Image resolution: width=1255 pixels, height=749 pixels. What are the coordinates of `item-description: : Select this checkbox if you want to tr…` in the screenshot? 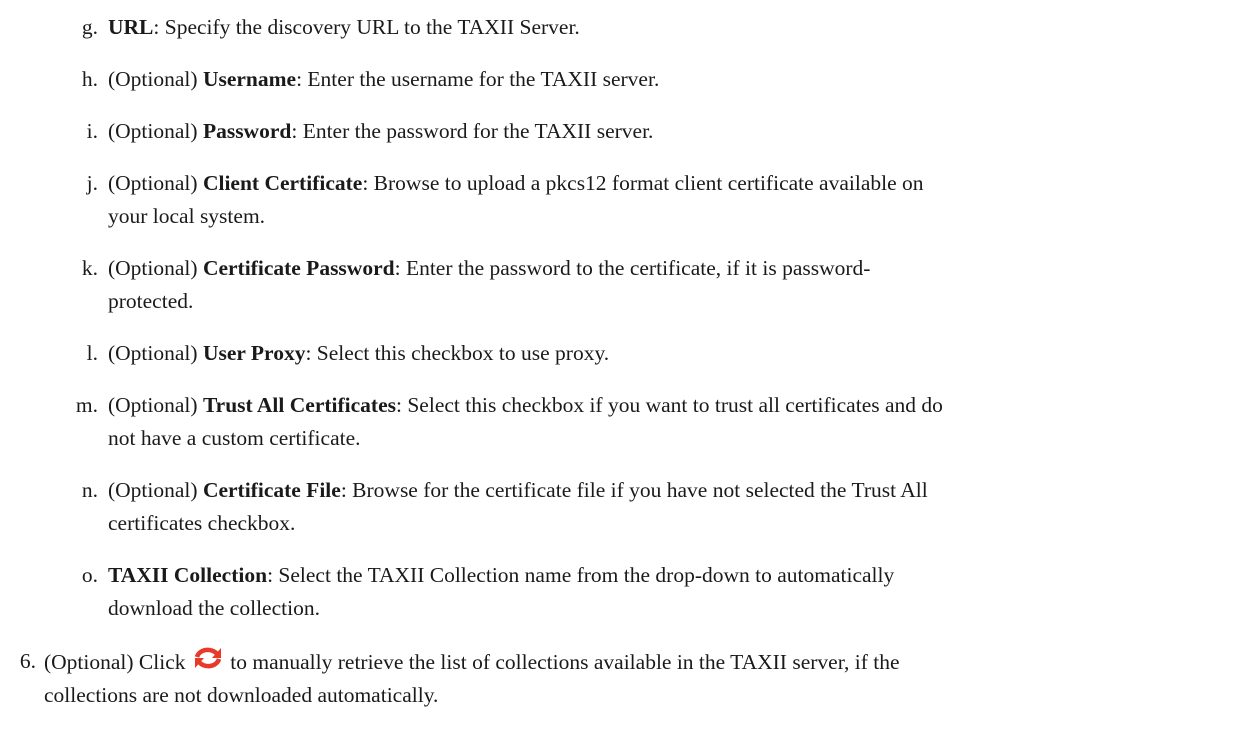 It's located at (669, 405).